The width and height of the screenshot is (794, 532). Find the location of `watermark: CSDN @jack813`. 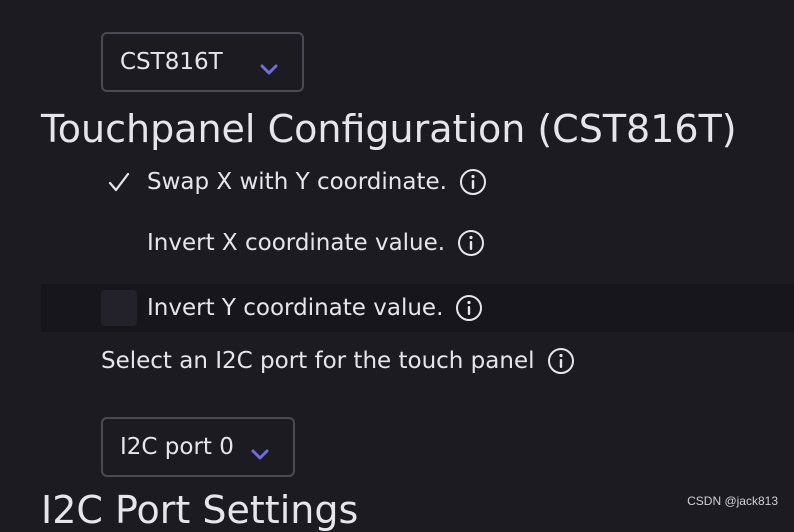

watermark: CSDN @jack813 is located at coordinates (732, 501).